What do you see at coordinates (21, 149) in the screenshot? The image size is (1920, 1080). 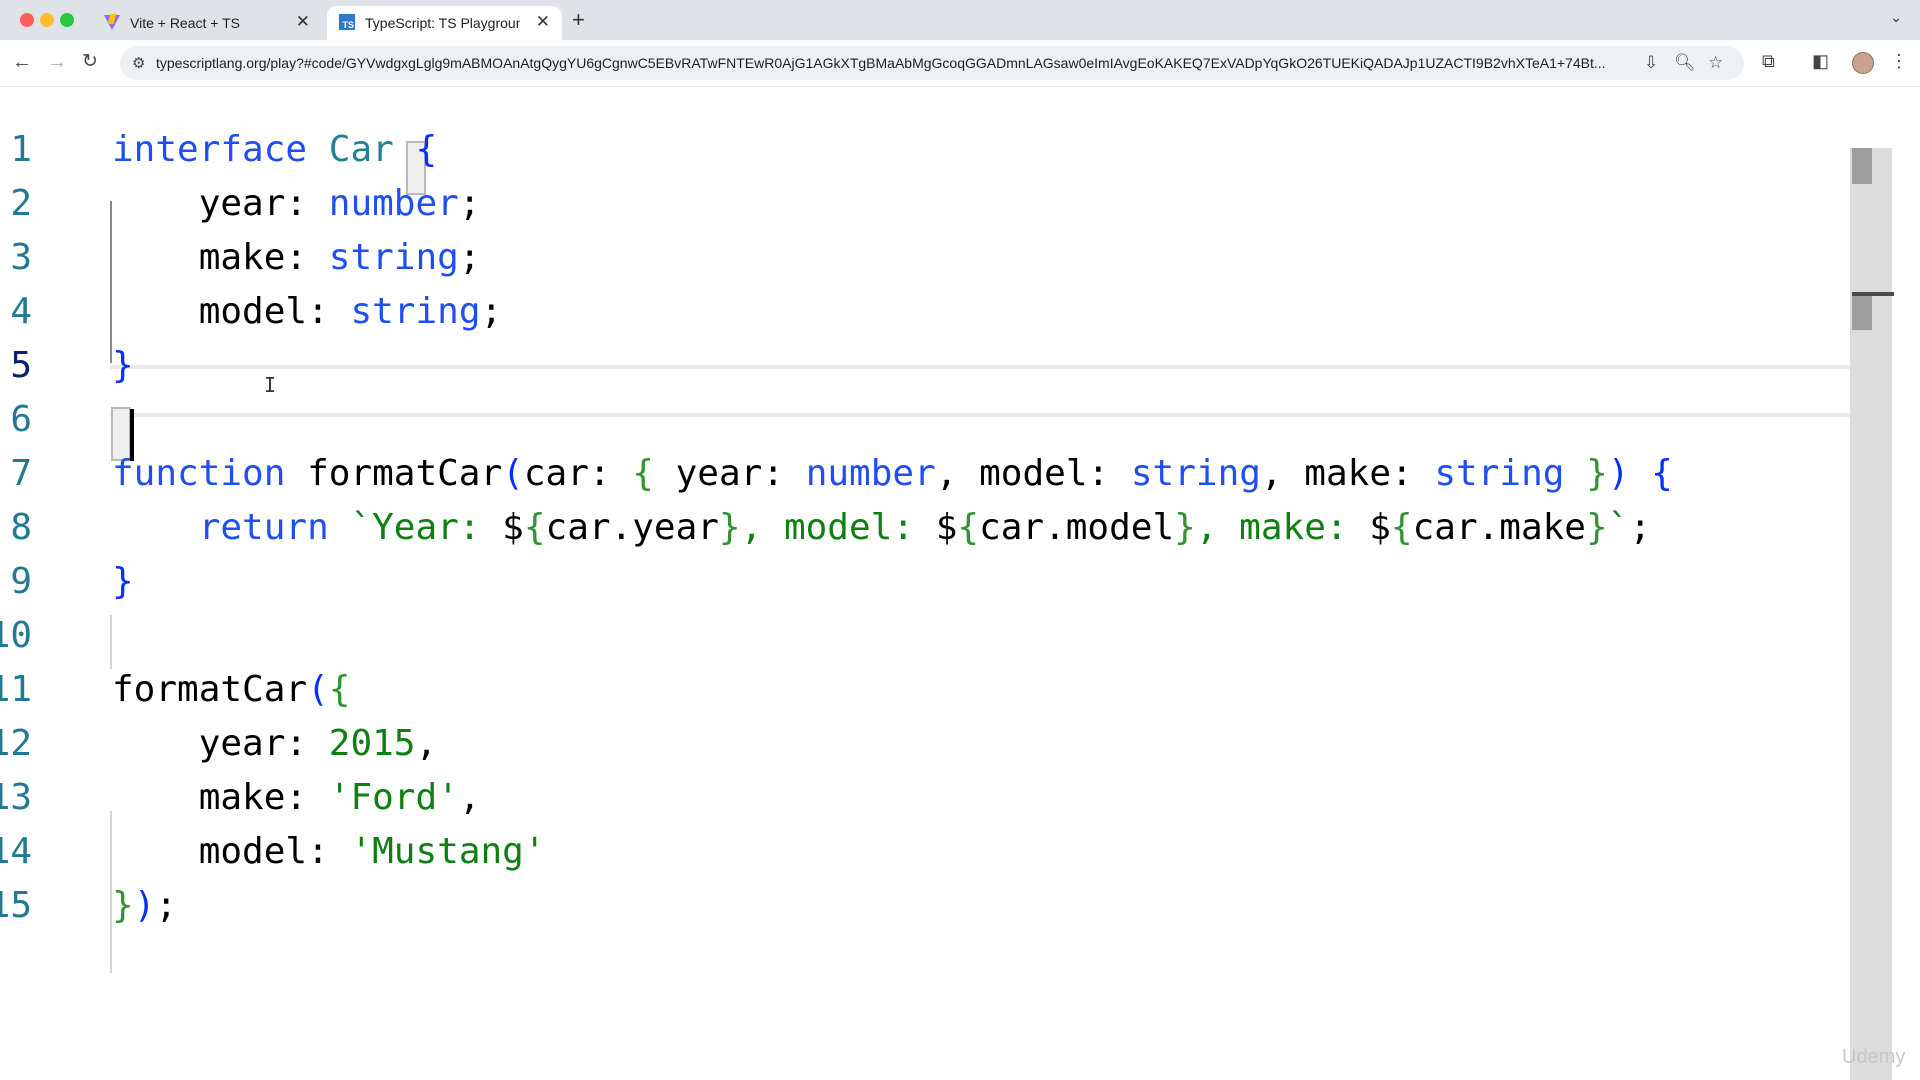 I see `line-number: 1` at bounding box center [21, 149].